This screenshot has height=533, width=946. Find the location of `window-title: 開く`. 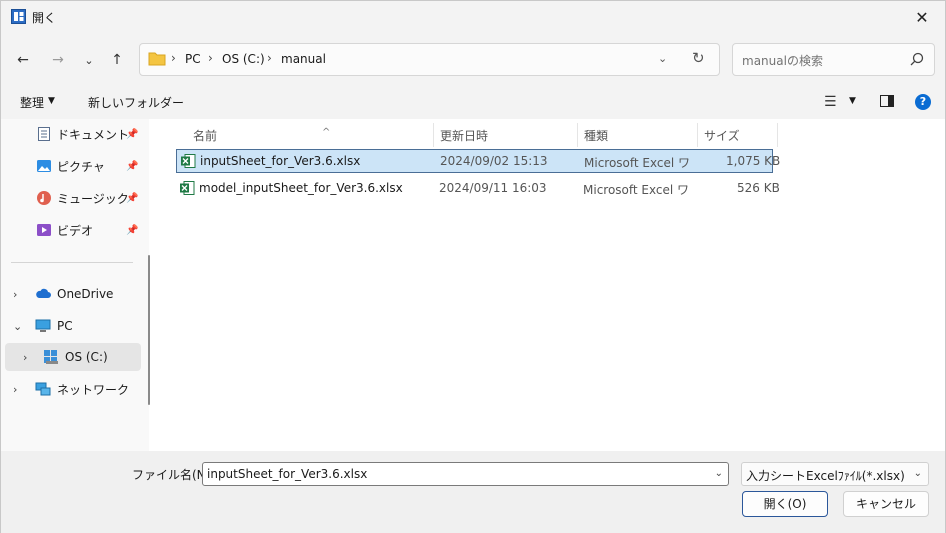

window-title: 開く is located at coordinates (44, 18).